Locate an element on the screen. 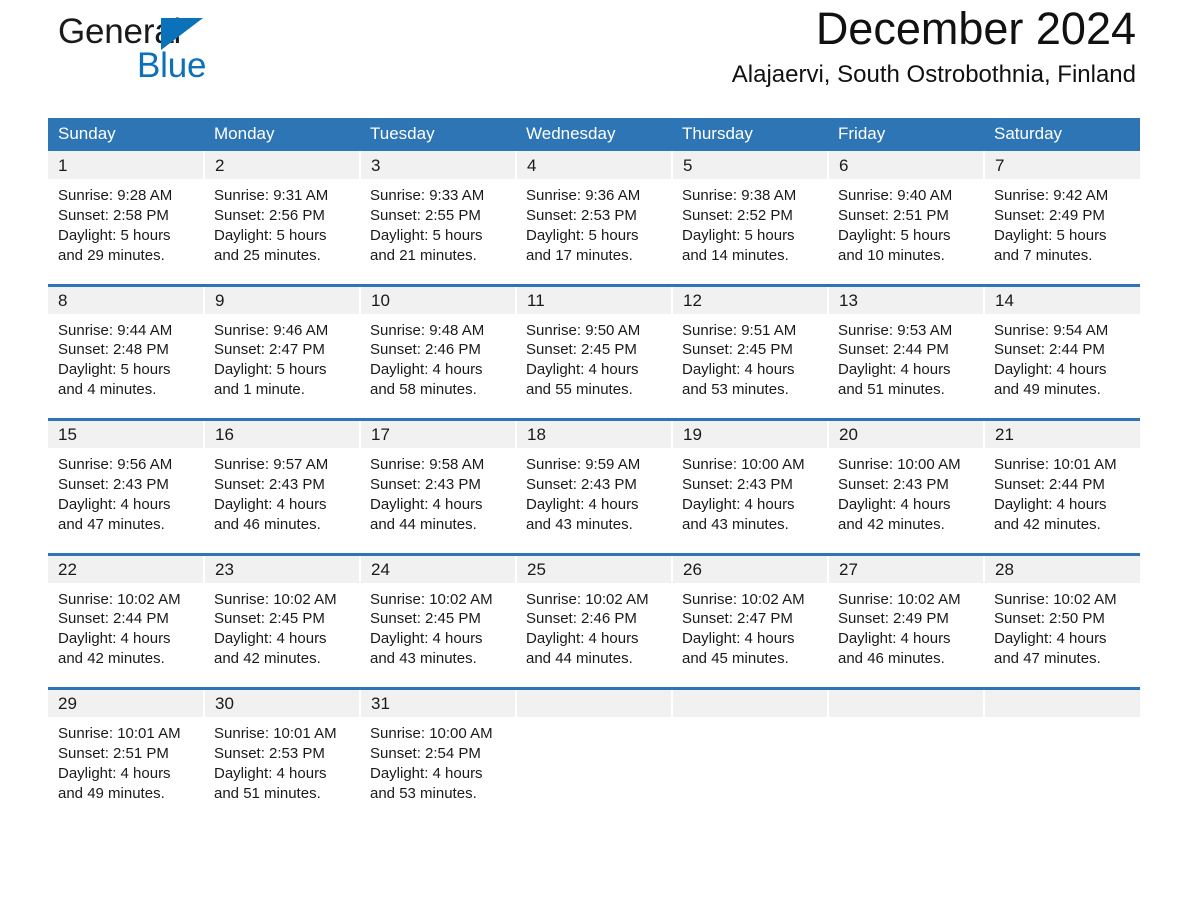 This screenshot has height=918, width=1188. day-number: 18 is located at coordinates (594, 433).